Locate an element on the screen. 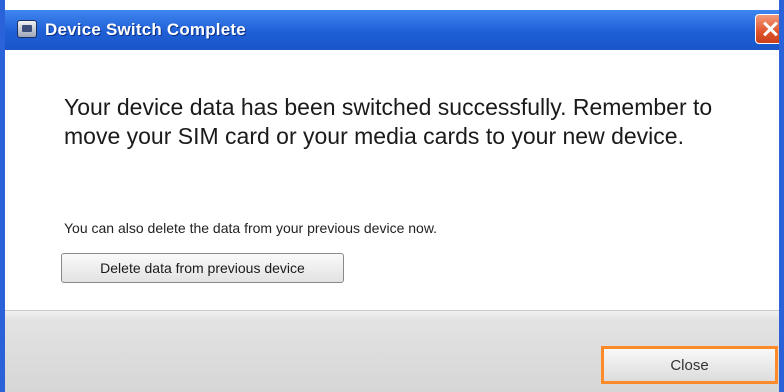 The image size is (784, 392). delete-previous-device-data-button: Delete data from previous device is located at coordinates (202, 268).